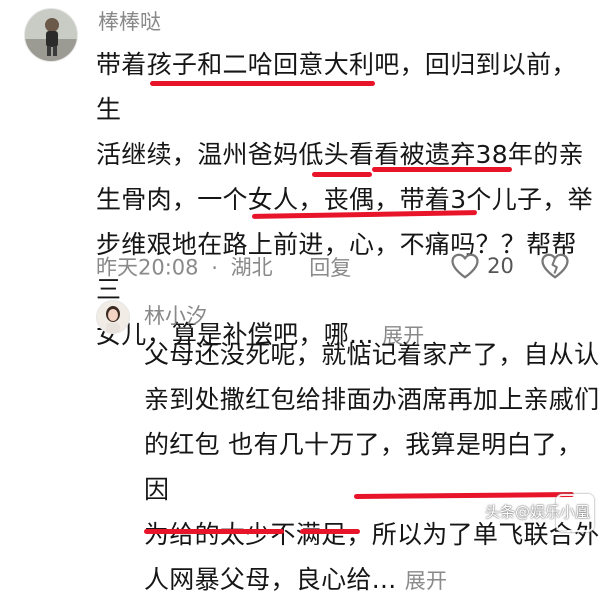  I want to click on like-count: 20, so click(500, 266).